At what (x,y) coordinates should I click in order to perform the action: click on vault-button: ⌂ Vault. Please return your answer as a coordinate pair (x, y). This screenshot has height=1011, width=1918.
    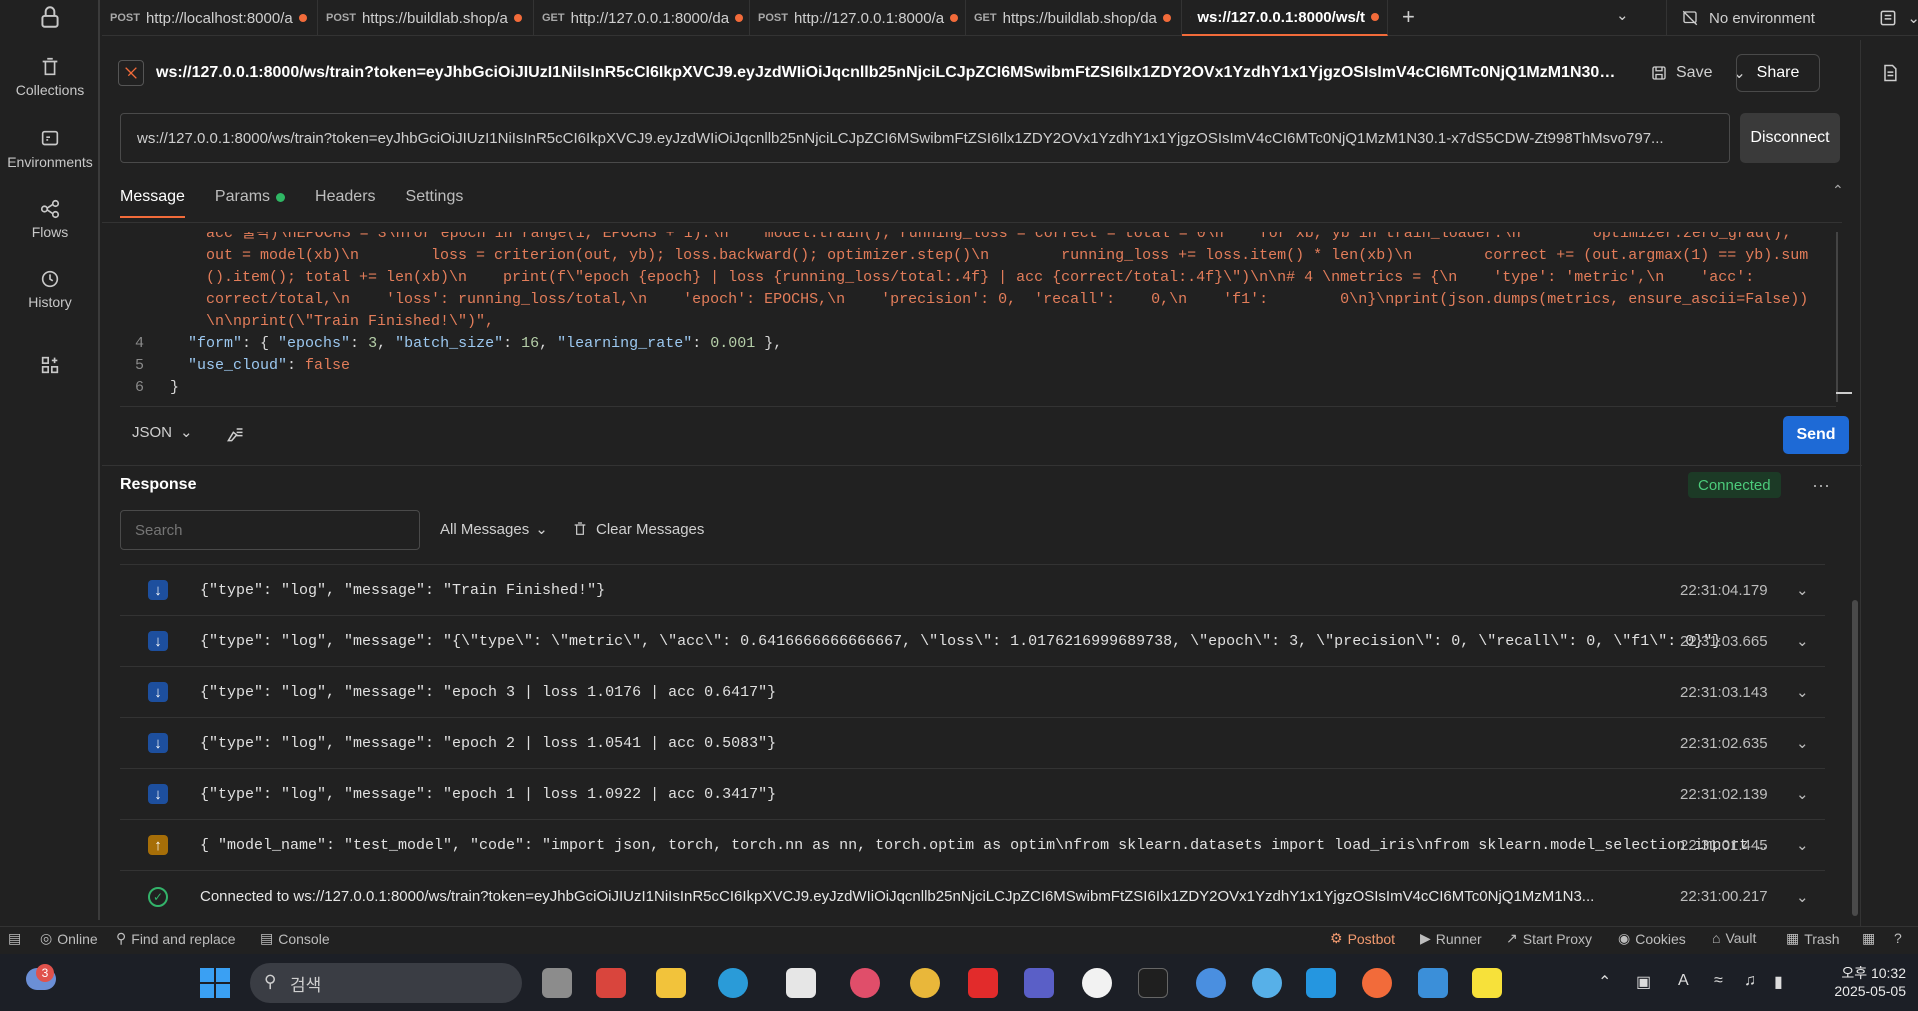
    Looking at the image, I should click on (1734, 938).